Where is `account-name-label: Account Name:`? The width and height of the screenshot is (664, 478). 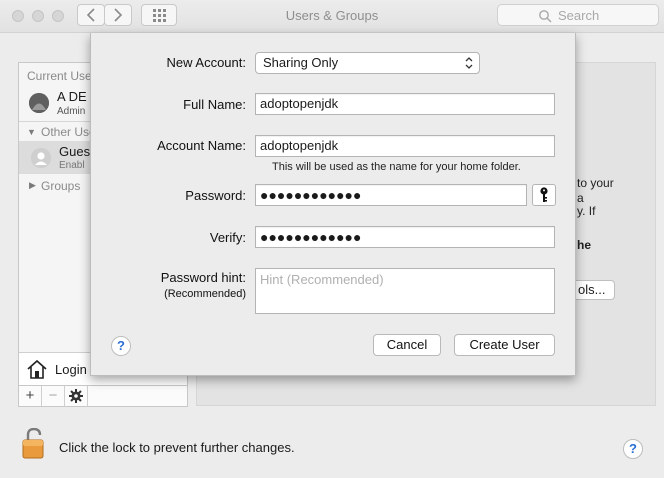
account-name-label: Account Name: is located at coordinates (201, 145).